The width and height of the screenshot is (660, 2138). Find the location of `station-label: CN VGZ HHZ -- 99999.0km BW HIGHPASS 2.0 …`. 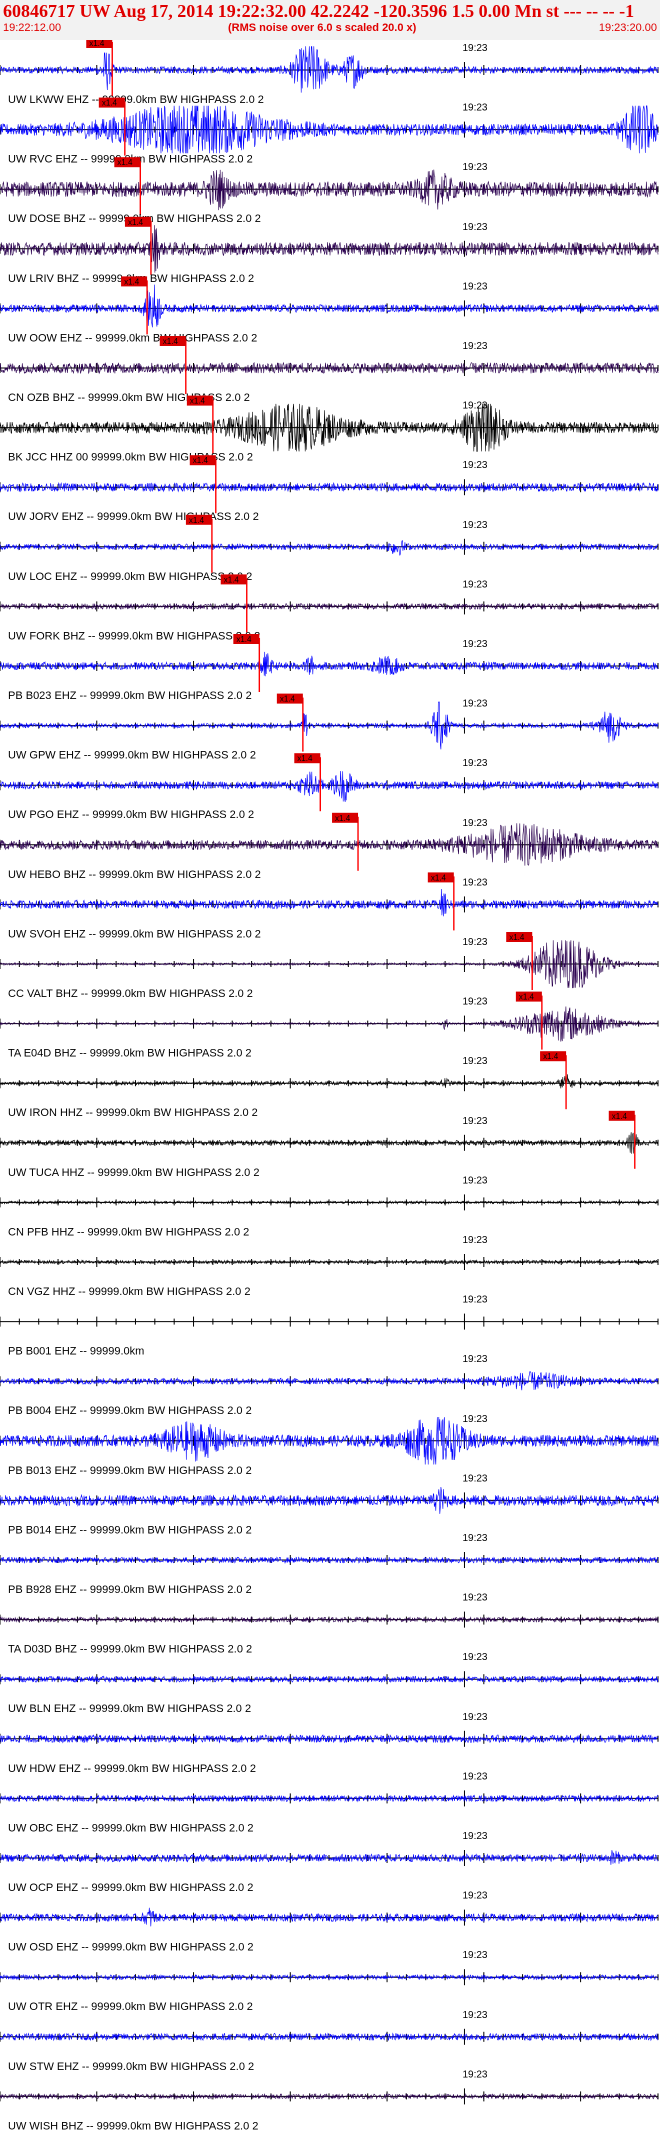

station-label: CN VGZ HHZ -- 99999.0km BW HIGHPASS 2.0 … is located at coordinates (129, 1292).